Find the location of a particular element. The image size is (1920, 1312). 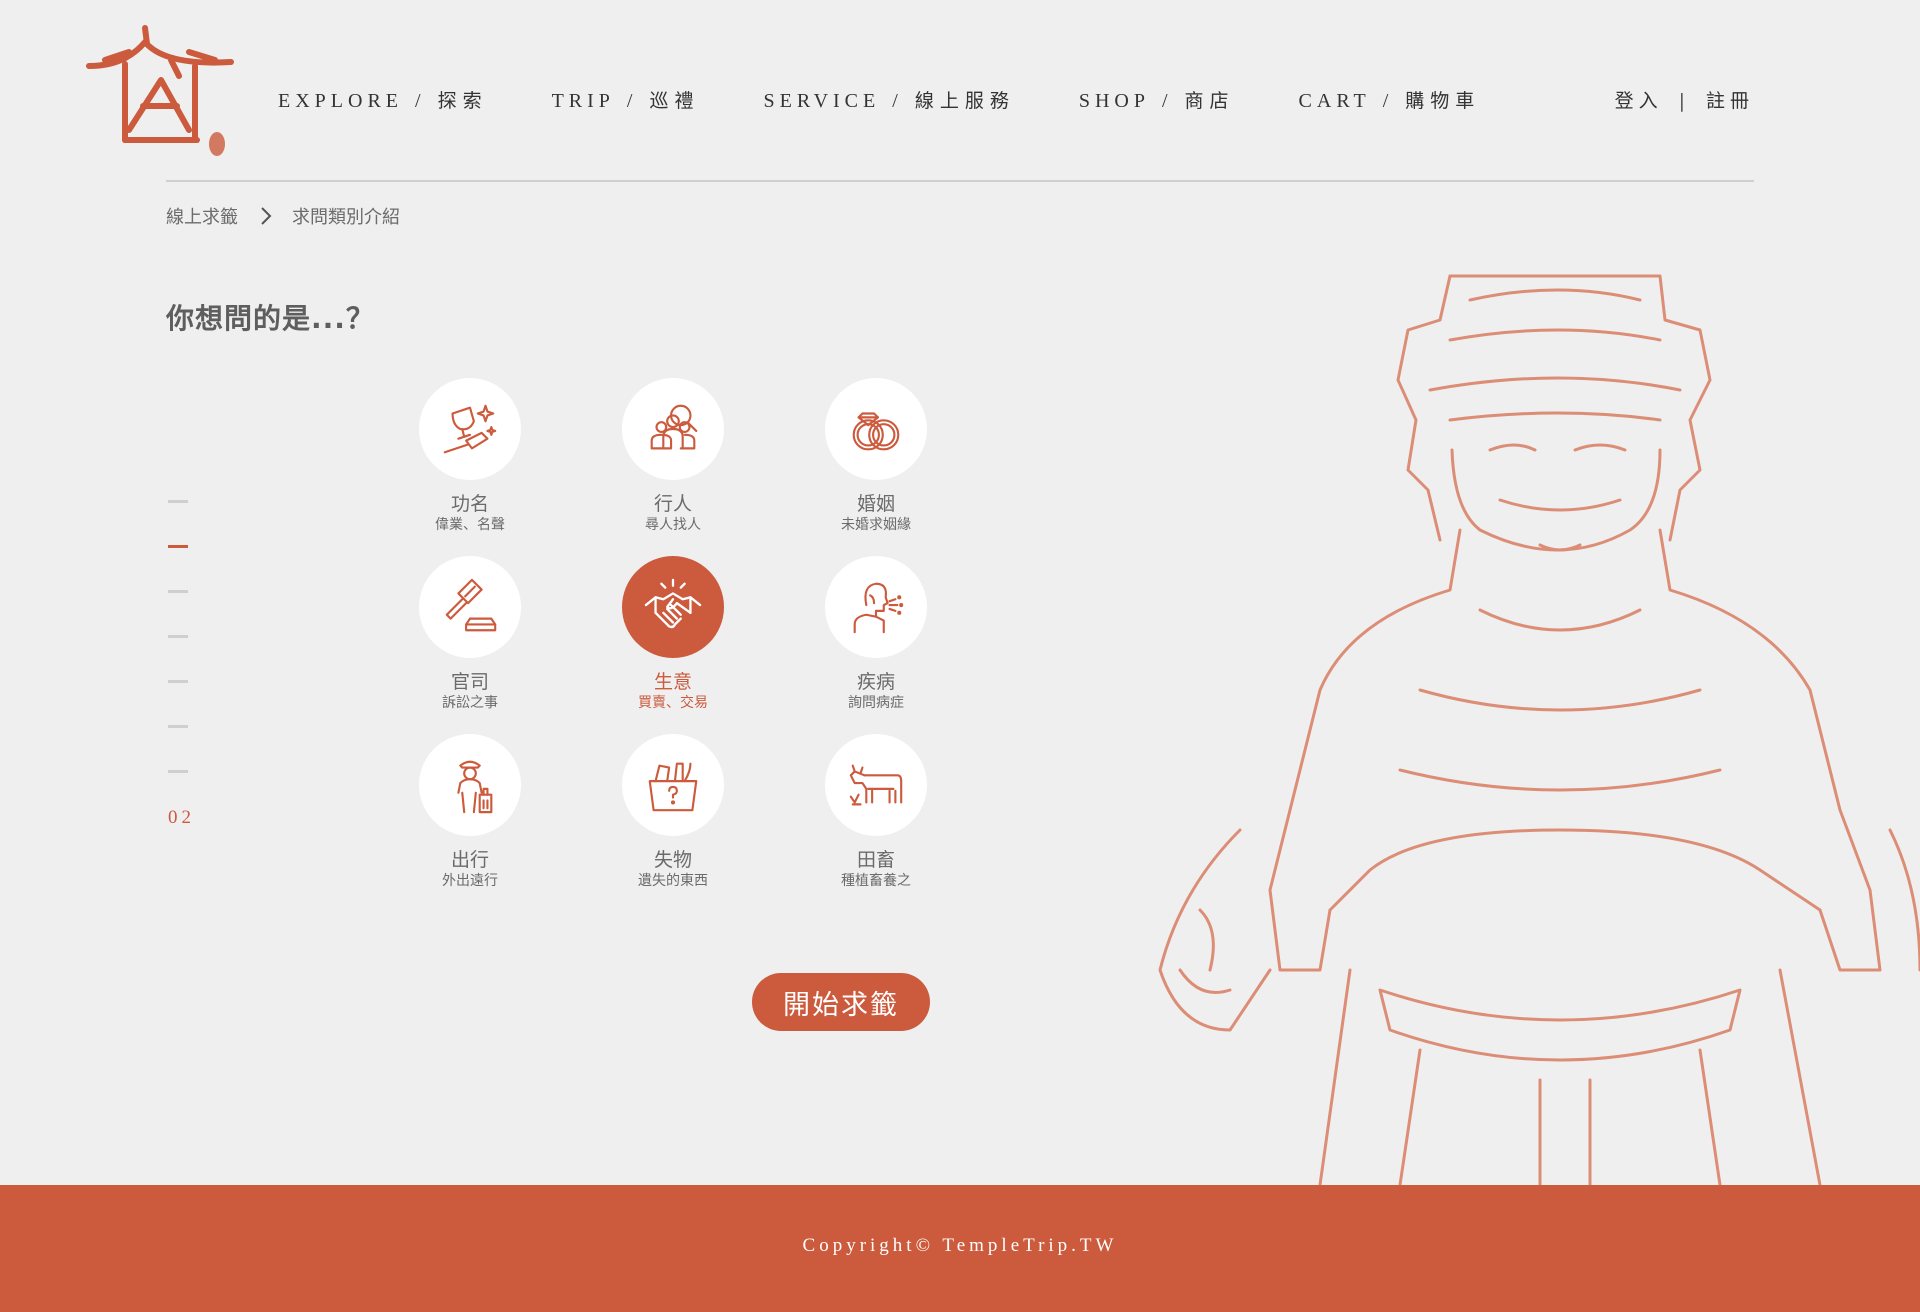

category-travel: 出行 外出遠行 is located at coordinates (470, 812).